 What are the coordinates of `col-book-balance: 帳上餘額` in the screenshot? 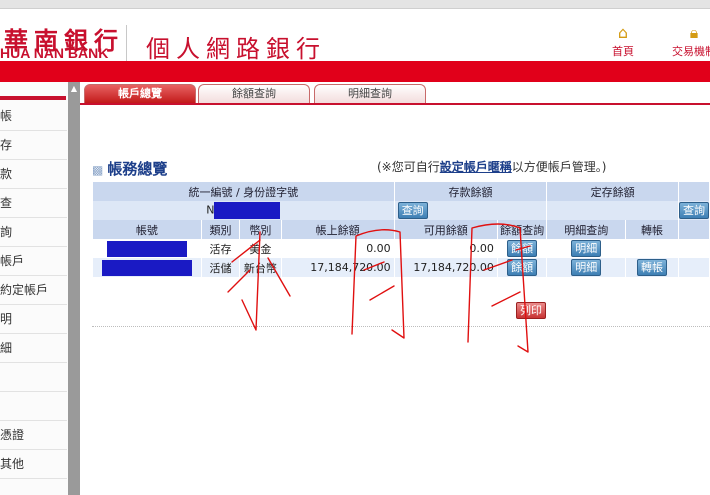 It's located at (338, 229).